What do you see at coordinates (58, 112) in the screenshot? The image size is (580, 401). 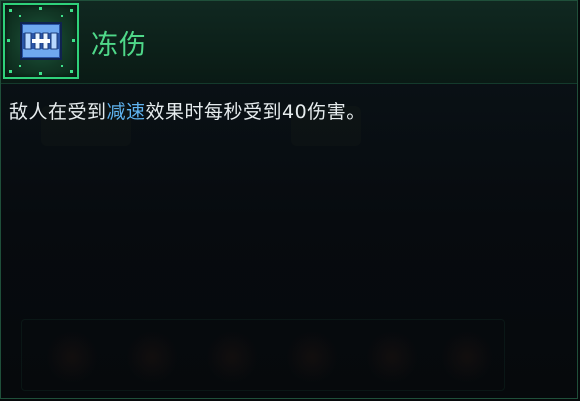 I see `description-text-before: 敌人在受到` at bounding box center [58, 112].